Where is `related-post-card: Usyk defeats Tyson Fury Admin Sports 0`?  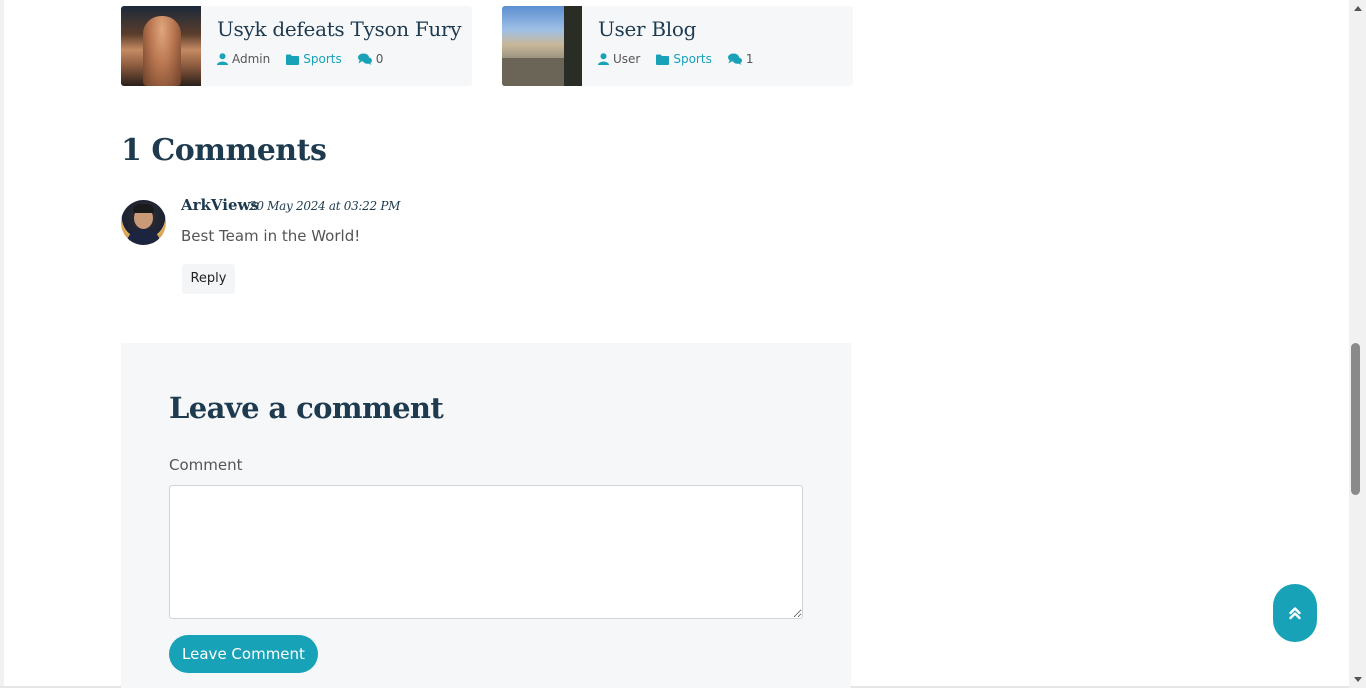
related-post-card: Usyk defeats Tyson Fury Admin Sports 0 is located at coordinates (296, 46).